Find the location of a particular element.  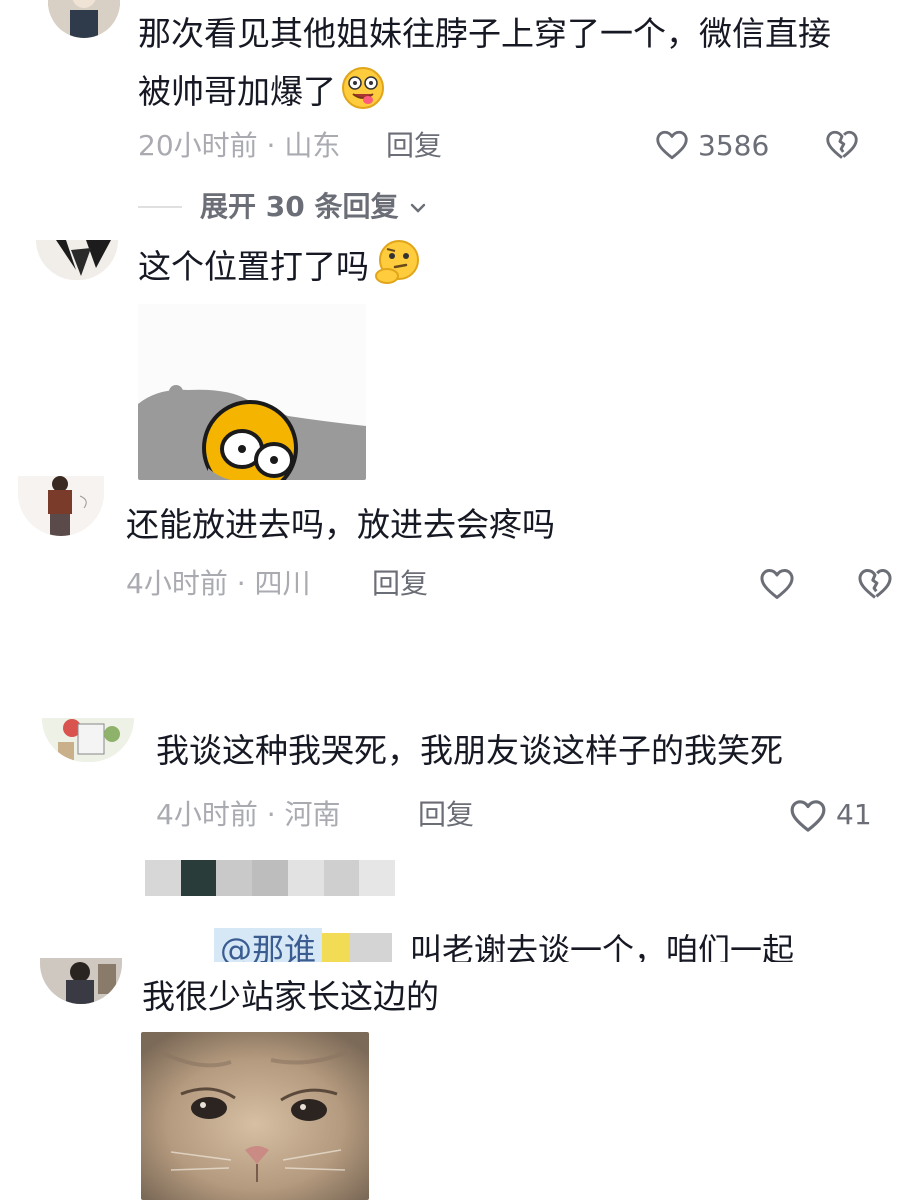

peeking-face-sticker is located at coordinates (252, 392).